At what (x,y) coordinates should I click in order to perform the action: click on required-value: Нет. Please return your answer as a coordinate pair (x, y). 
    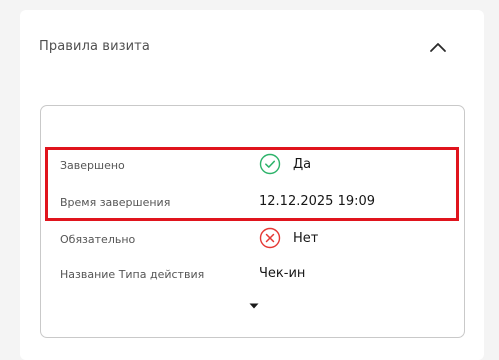
    Looking at the image, I should click on (306, 238).